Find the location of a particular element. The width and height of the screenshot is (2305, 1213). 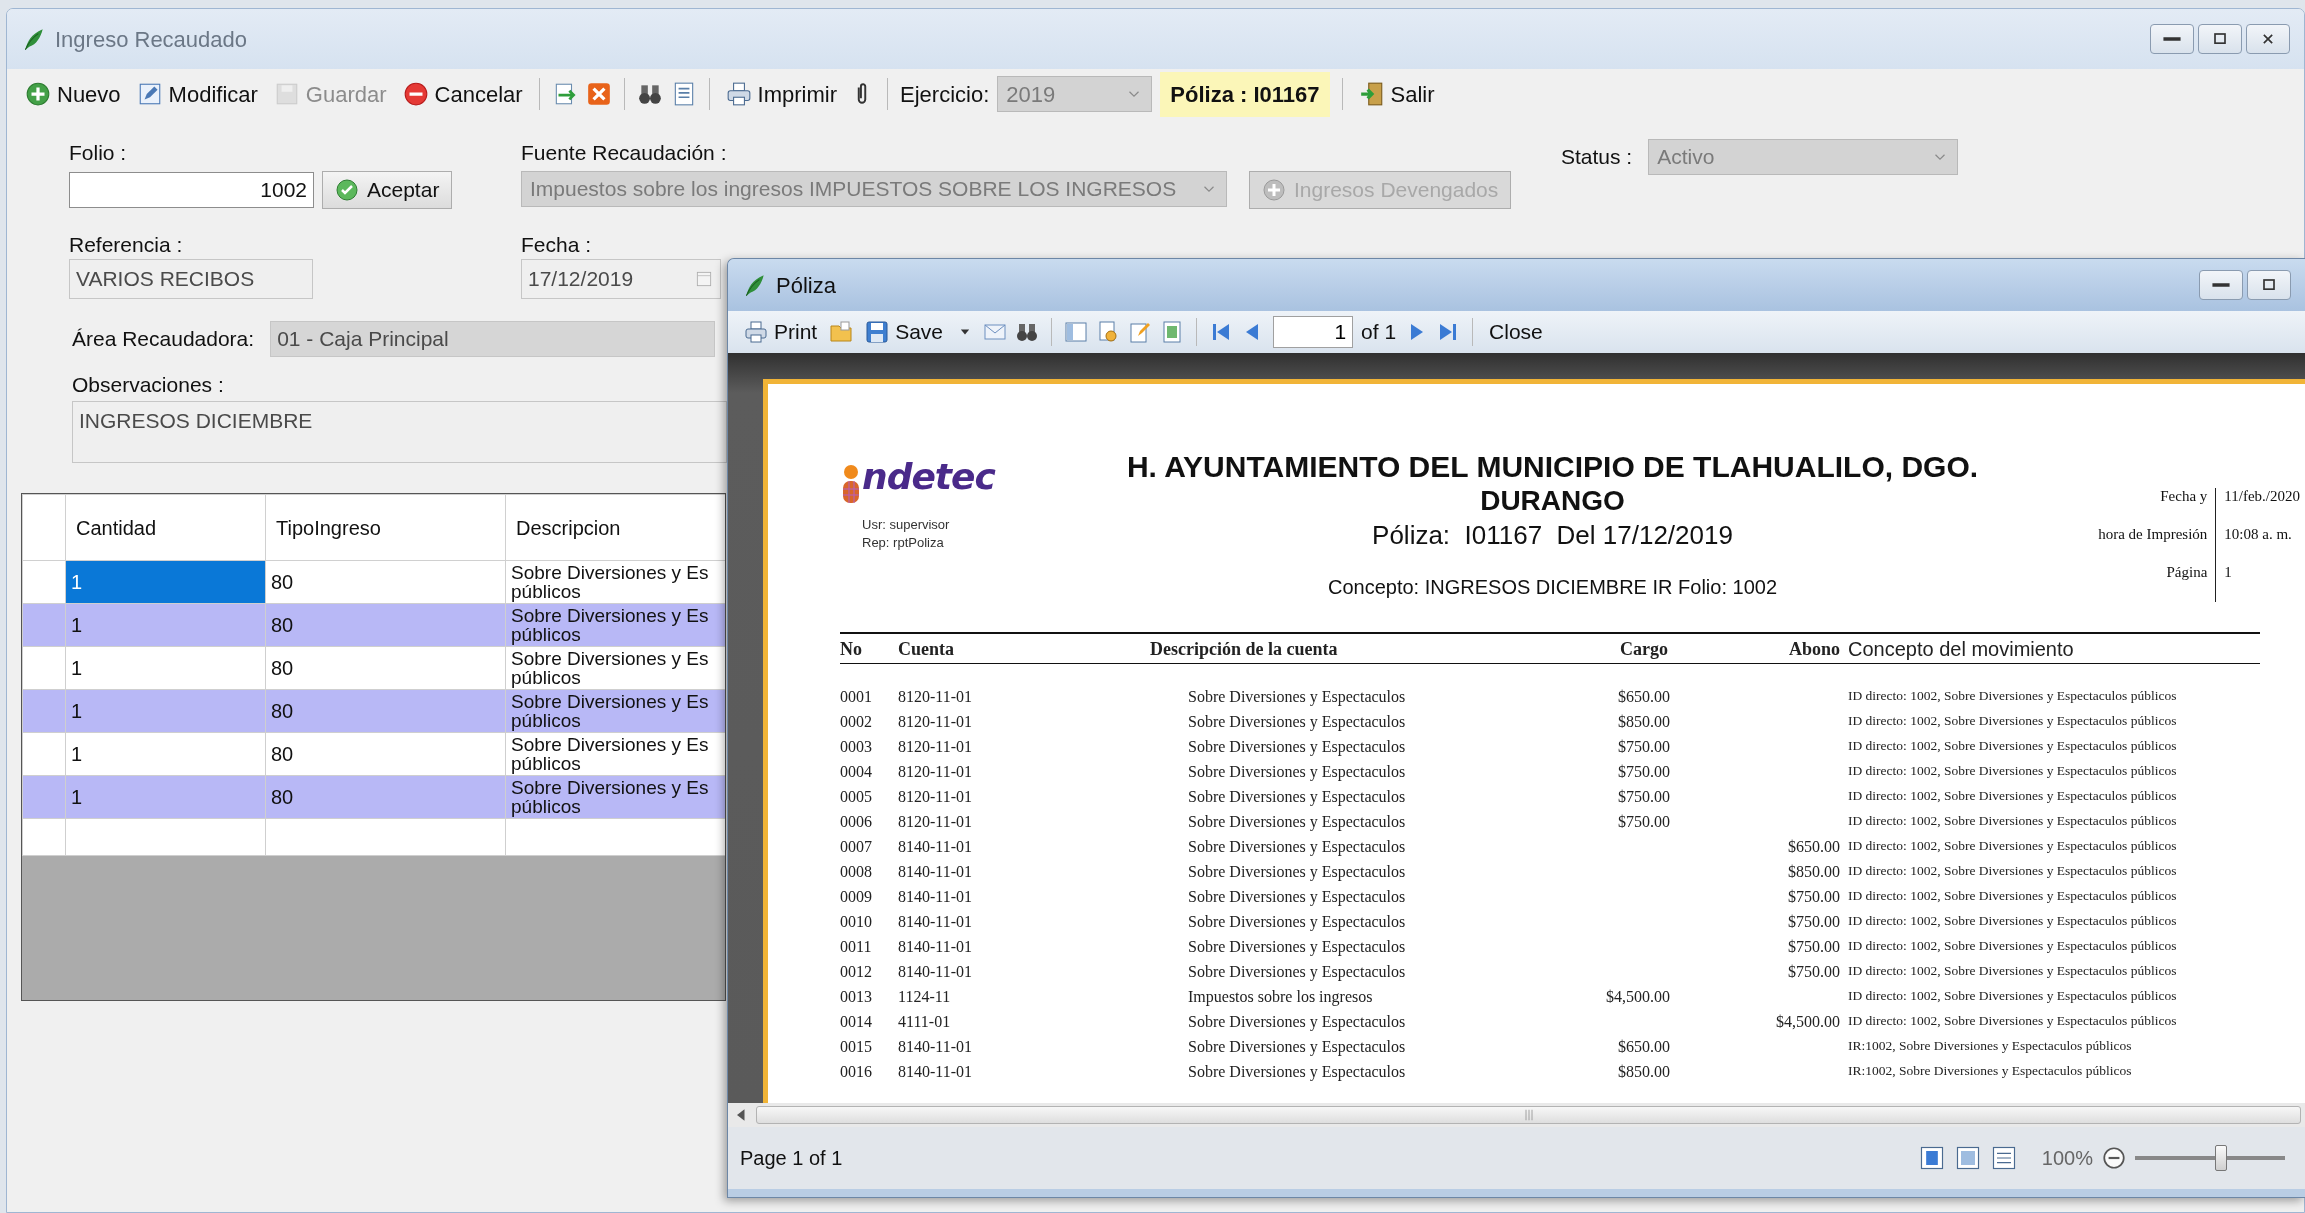

table-cell: $4,500.00 is located at coordinates (1808, 1021).